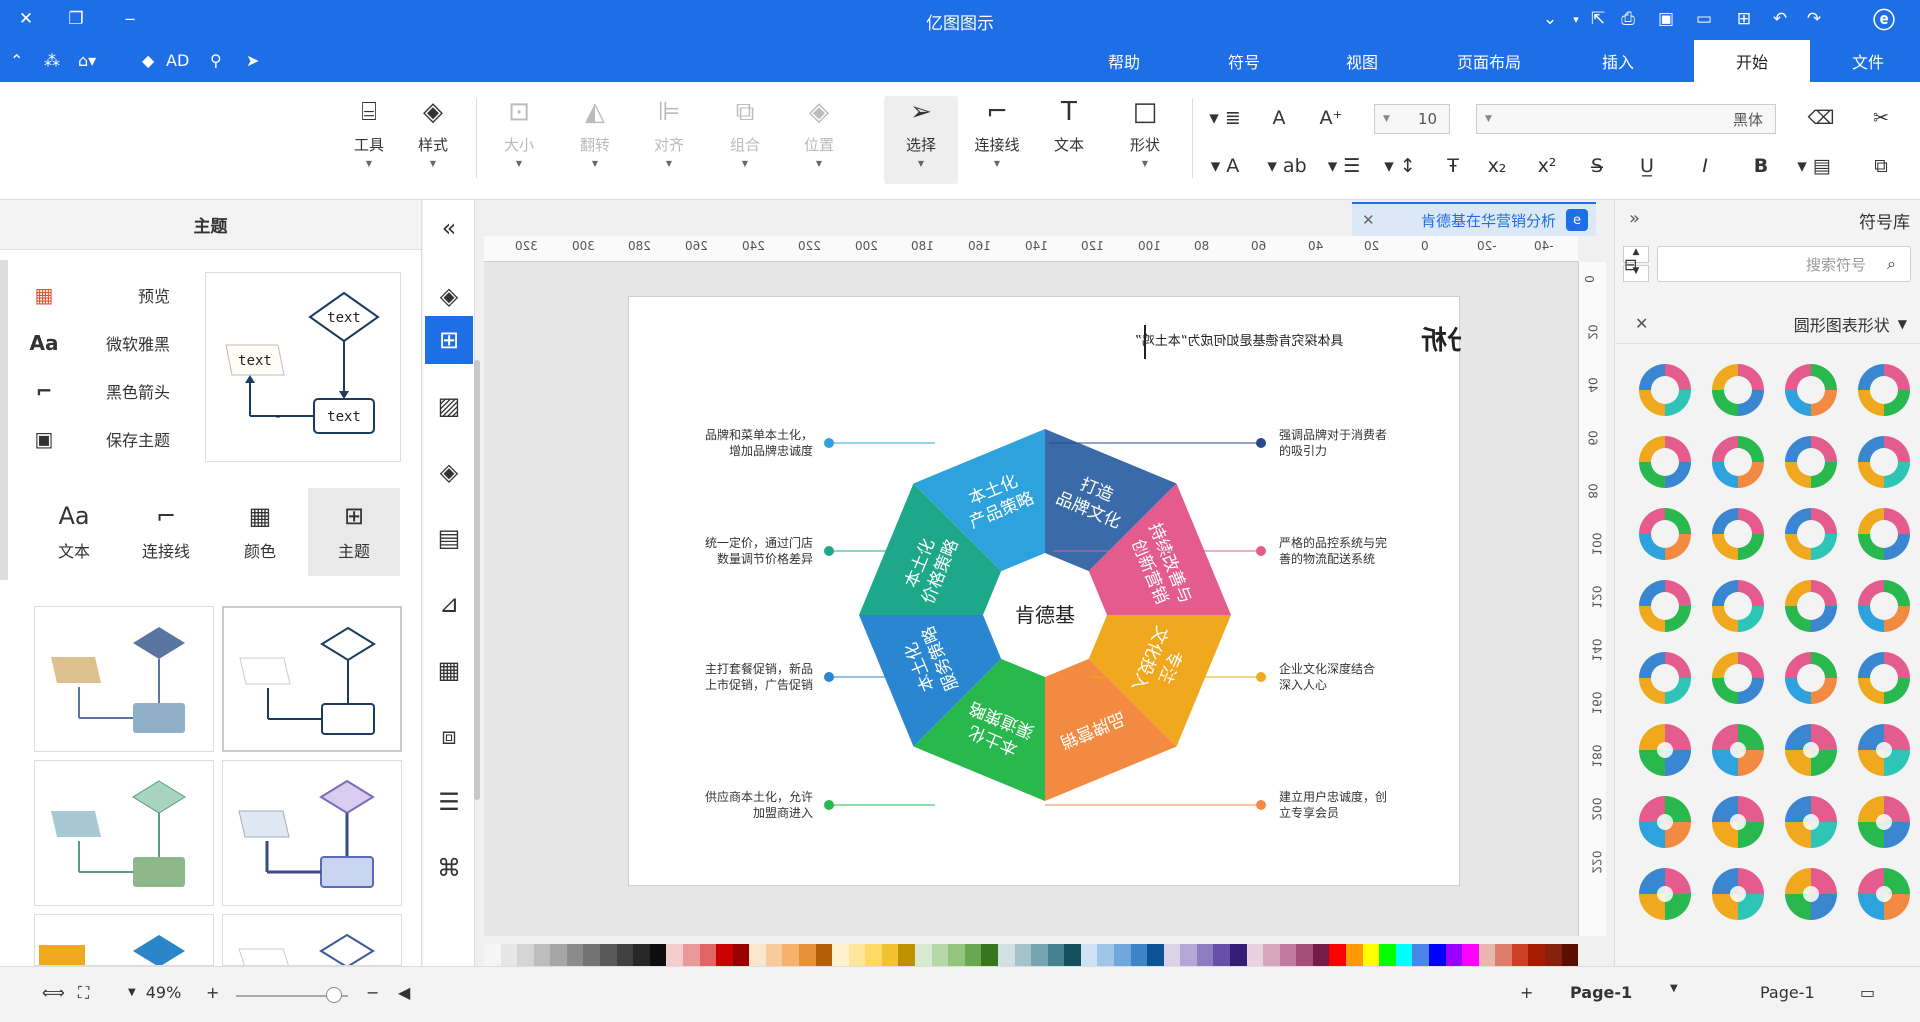  What do you see at coordinates (100, 391) in the screenshot?
I see `option-arrow: ⌐ 黑色箭头` at bounding box center [100, 391].